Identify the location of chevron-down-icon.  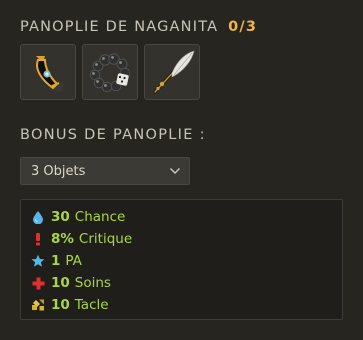
(175, 171).